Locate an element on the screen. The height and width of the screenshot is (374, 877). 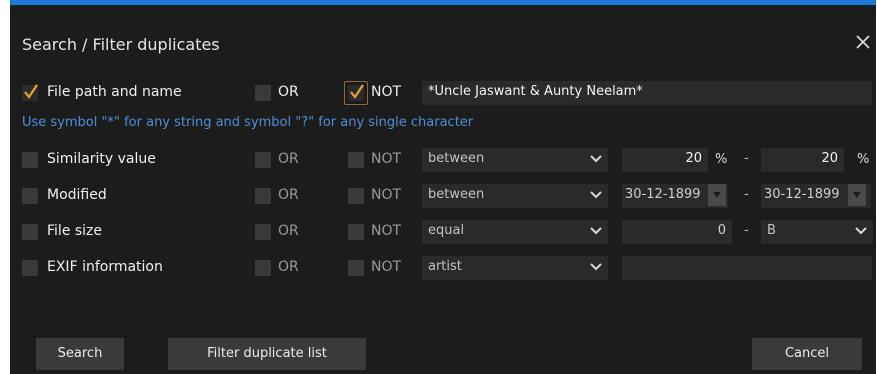
file-path-or-checkbox is located at coordinates (263, 93).